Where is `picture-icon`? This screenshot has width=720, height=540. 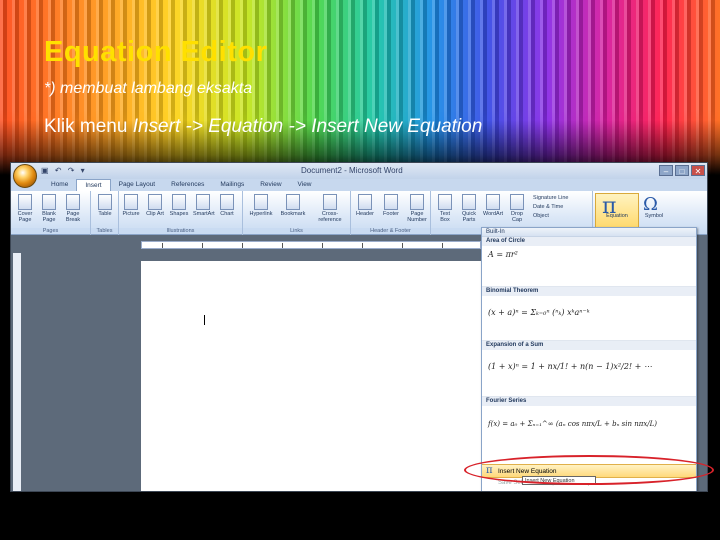
picture-icon is located at coordinates (131, 202).